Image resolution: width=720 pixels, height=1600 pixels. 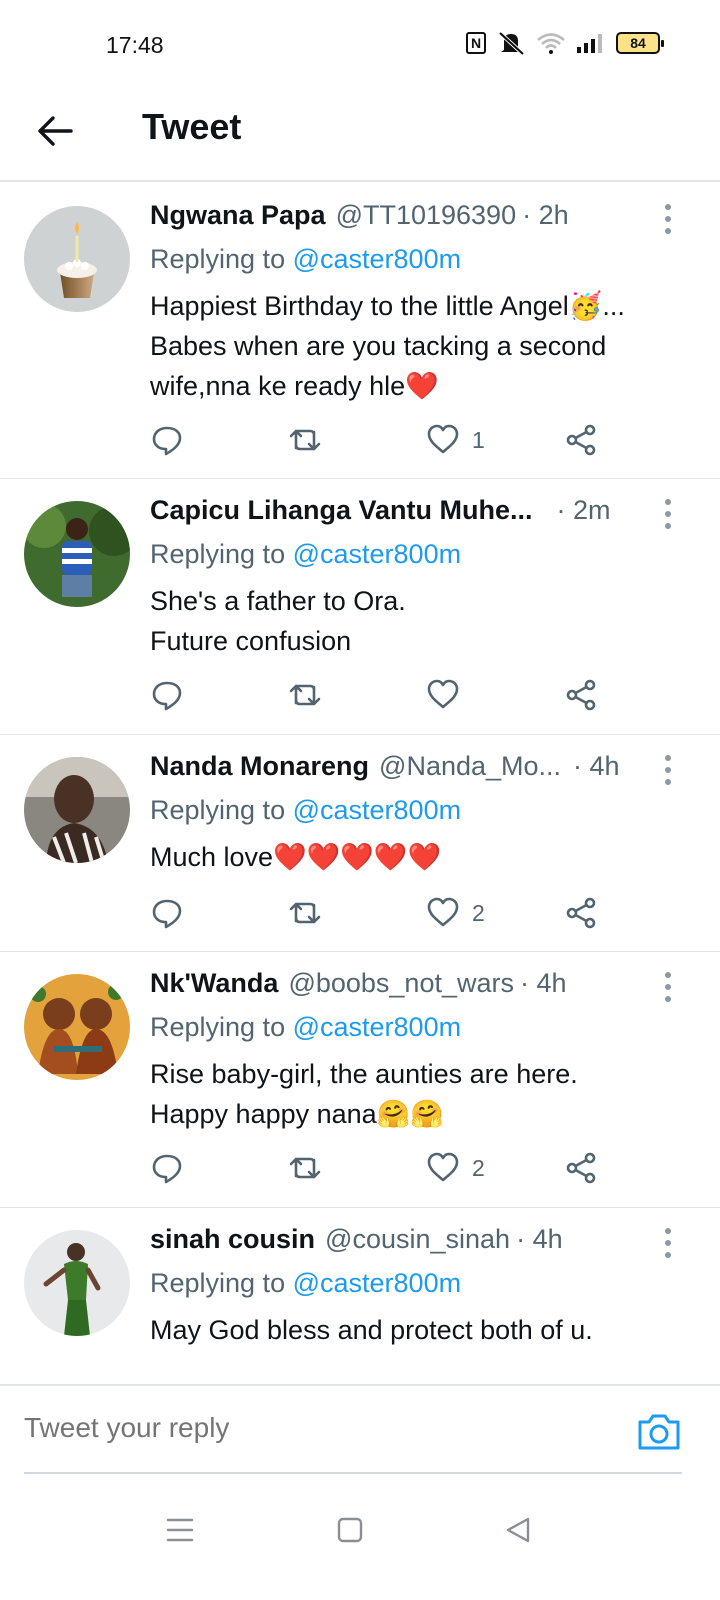 I want to click on author-name: Nk'Wanda, so click(x=214, y=983).